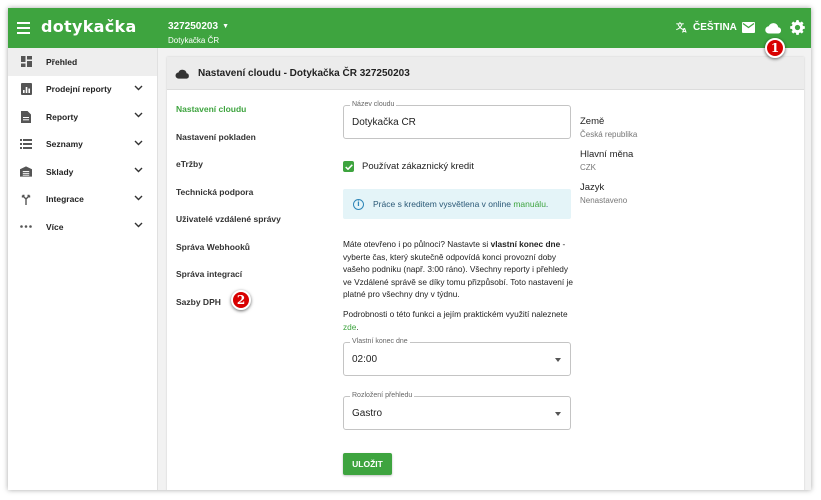 The width and height of the screenshot is (821, 500). I want to click on dashboard-layout-label: Rozložení přehledu, so click(382, 395).